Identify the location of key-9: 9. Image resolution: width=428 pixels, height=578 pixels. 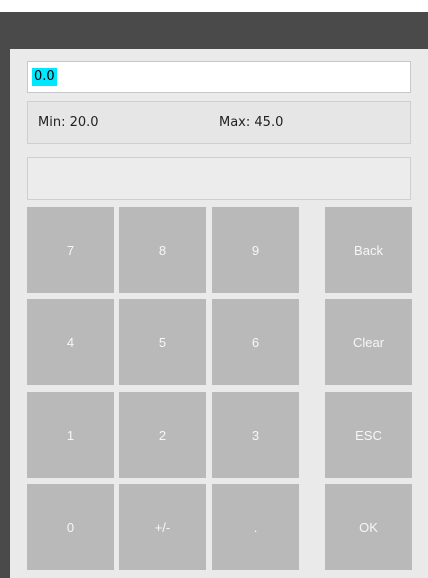
(255, 250).